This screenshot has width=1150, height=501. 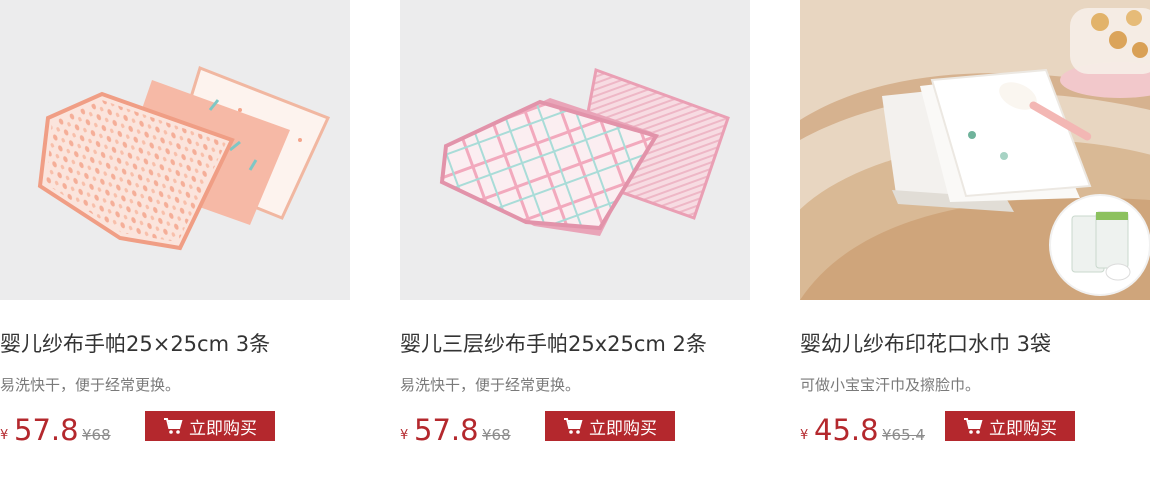 What do you see at coordinates (903, 435) in the screenshot?
I see `original-price: ¥65.4` at bounding box center [903, 435].